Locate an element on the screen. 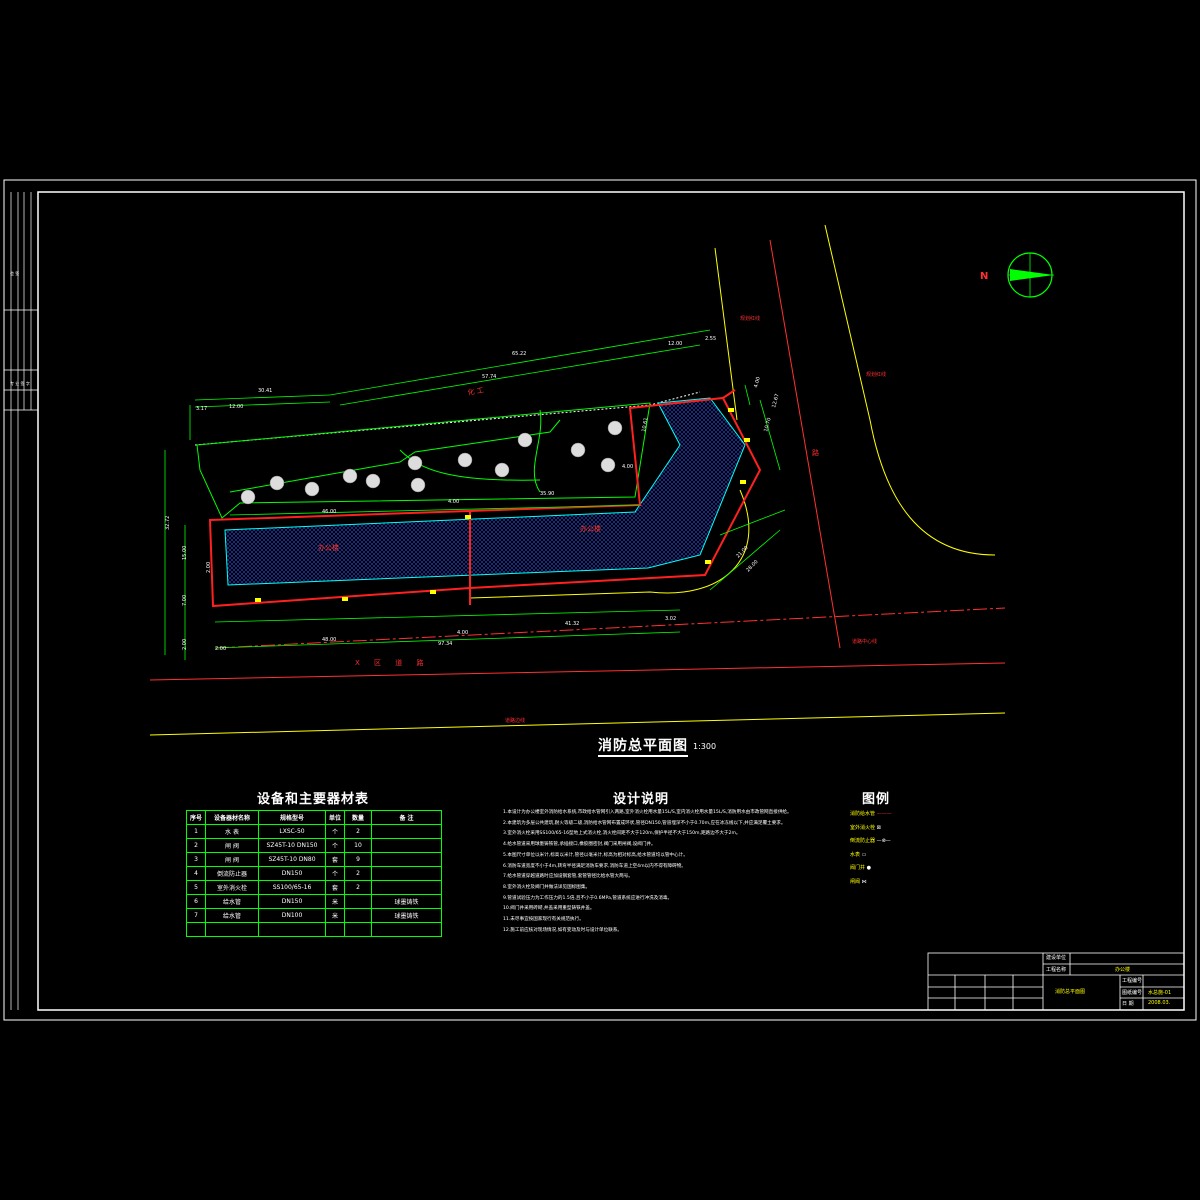 The height and width of the screenshot is (1200, 1200). factory-boundary is located at coordinates (447, 418).